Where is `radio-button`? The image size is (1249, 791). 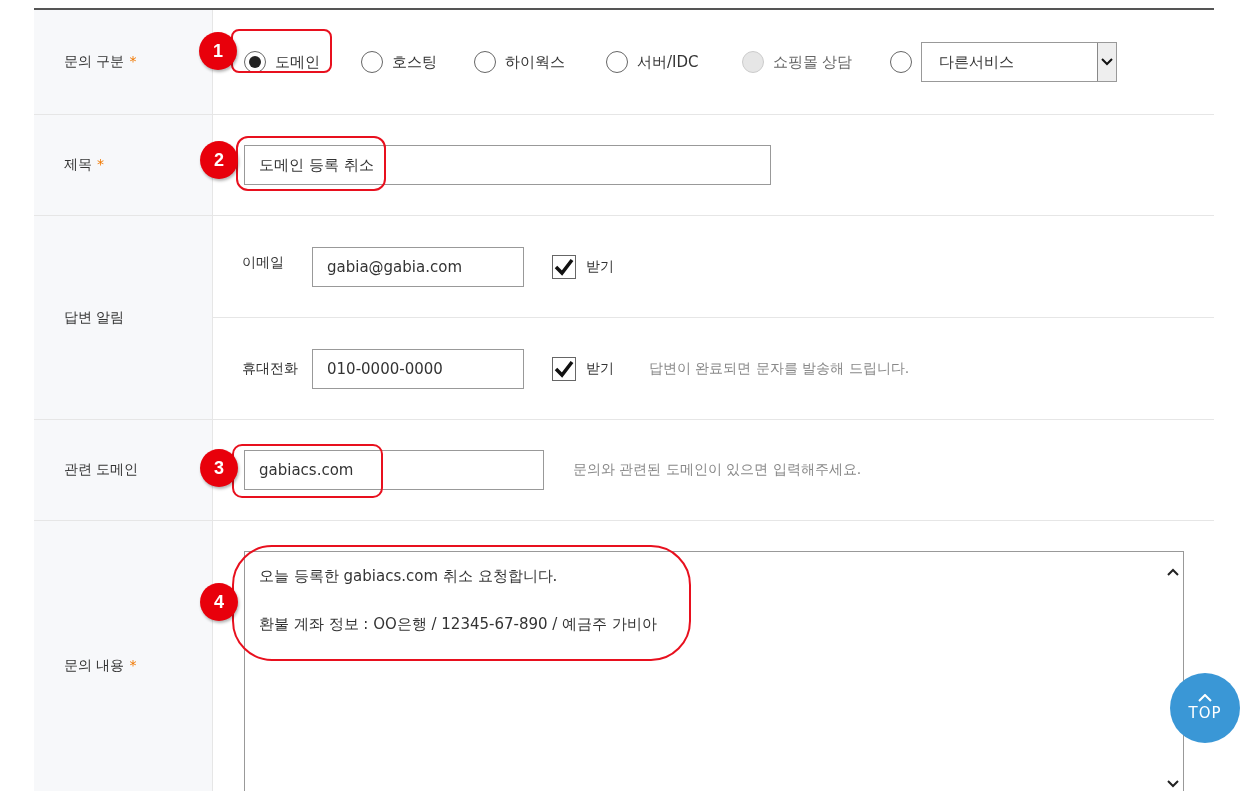 radio-button is located at coordinates (901, 62).